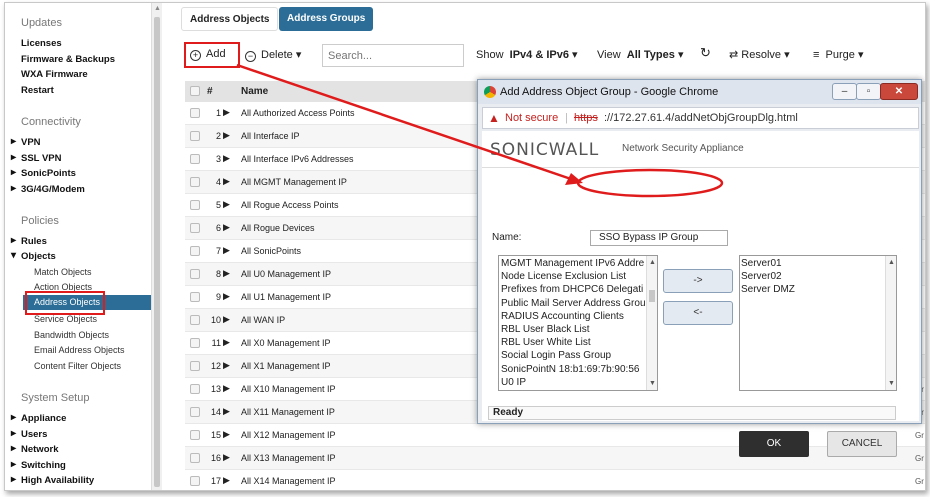 The width and height of the screenshot is (930, 497). Describe the element at coordinates (555, 435) in the screenshot. I see `table-row: 15 ▶ All X12 Management IP` at that location.